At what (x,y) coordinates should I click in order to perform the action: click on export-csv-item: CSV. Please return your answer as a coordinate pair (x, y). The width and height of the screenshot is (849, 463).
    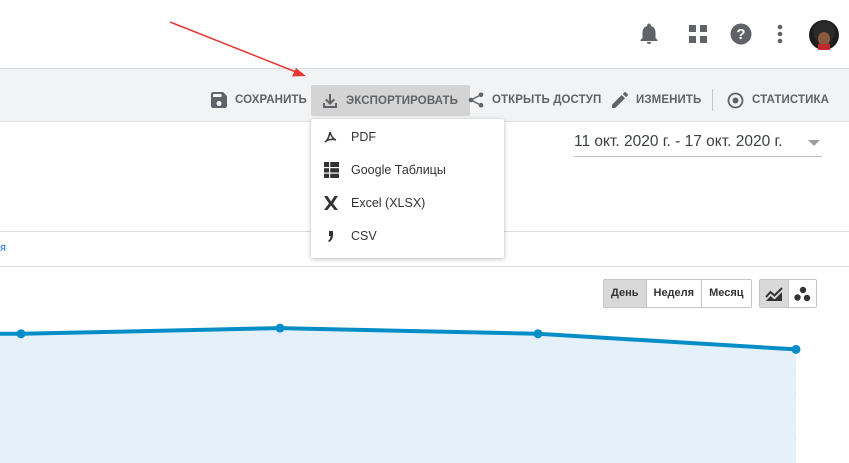
    Looking at the image, I should click on (407, 235).